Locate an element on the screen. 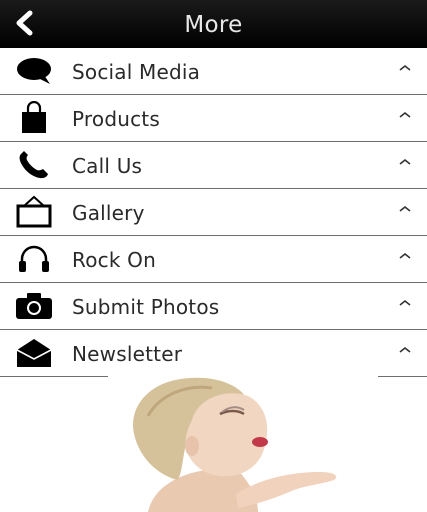 Image resolution: width=427 pixels, height=512 pixels. menu-item-label: Social Media is located at coordinates (136, 72).